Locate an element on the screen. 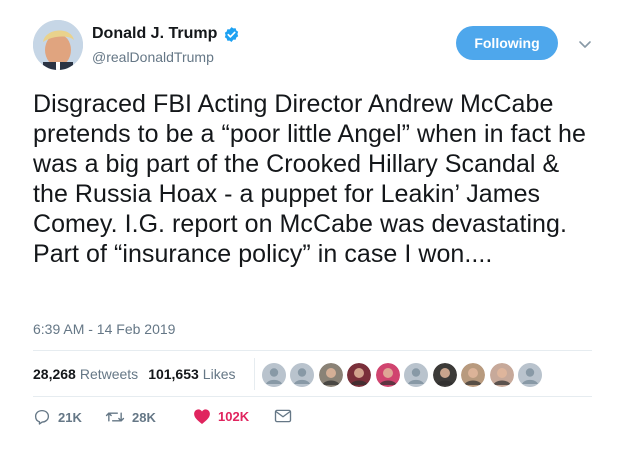 The width and height of the screenshot is (625, 457). author-handle: @realDonaldTrump is located at coordinates (153, 57).